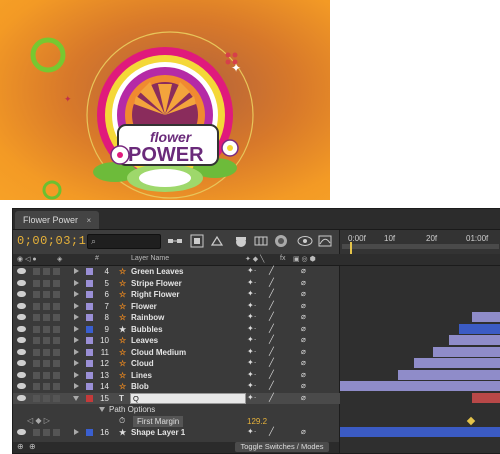 This screenshot has width=500, height=454. I want to click on layer-name-field: Q, so click(188, 398).